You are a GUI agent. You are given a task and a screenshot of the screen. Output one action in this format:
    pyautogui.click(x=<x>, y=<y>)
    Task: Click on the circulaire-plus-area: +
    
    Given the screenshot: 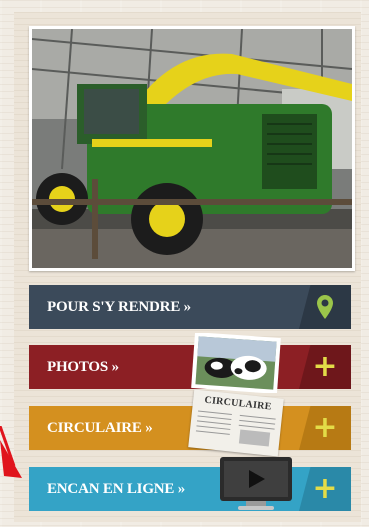 What is the action you would take?
    pyautogui.click(x=325, y=428)
    